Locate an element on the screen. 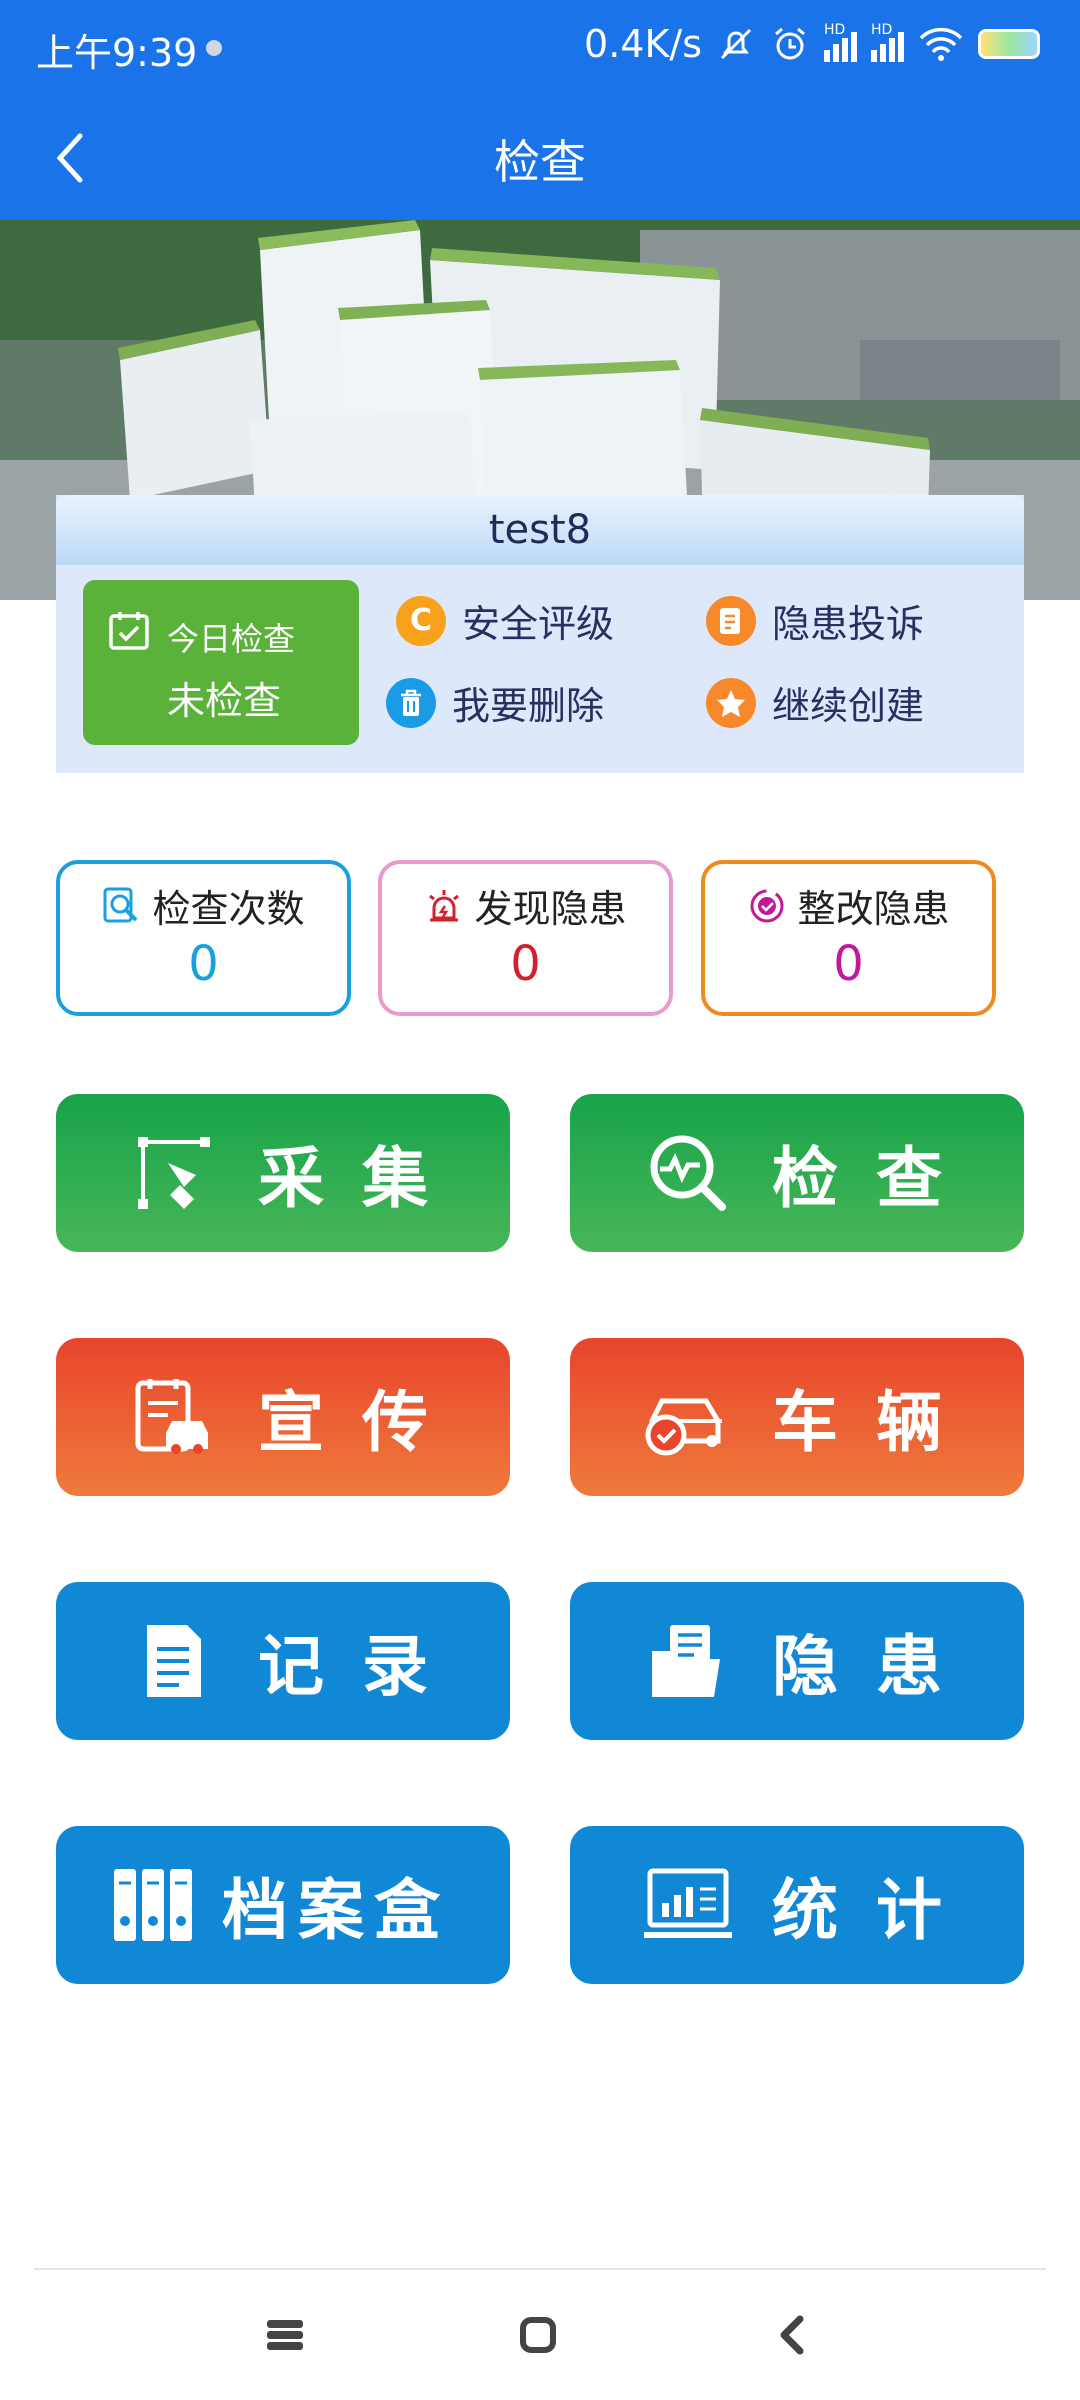 Image resolution: width=1080 pixels, height=2400 pixels. home-square-icon is located at coordinates (538, 2335).